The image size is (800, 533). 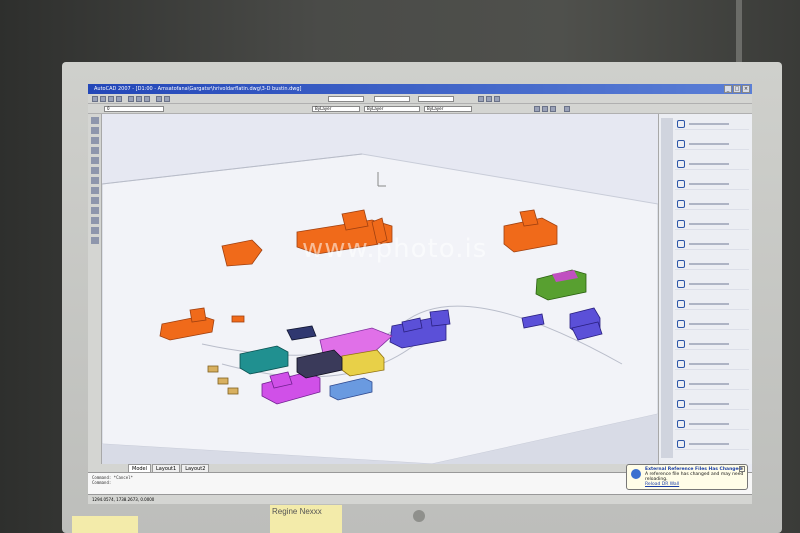 I want to click on tool-palette, so click(x=705, y=289).